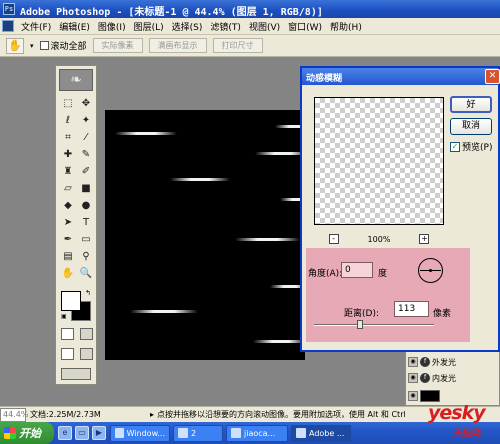 The width and height of the screenshot is (500, 444). I want to click on cancel-button: 取消, so click(471, 126).